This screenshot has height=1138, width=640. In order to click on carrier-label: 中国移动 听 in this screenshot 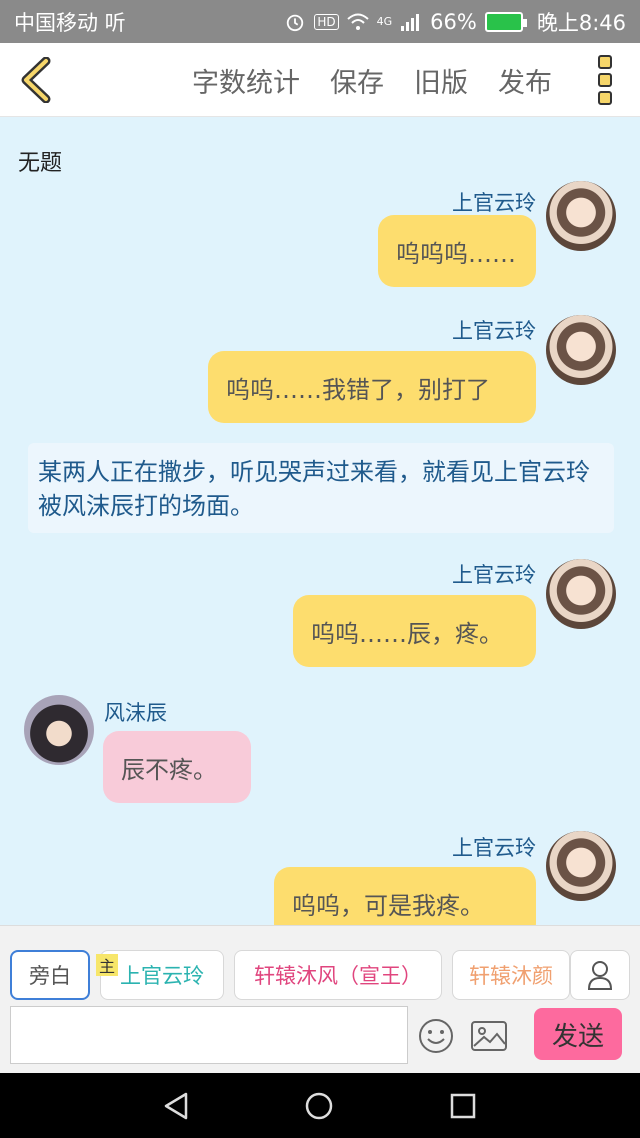, I will do `click(70, 22)`.